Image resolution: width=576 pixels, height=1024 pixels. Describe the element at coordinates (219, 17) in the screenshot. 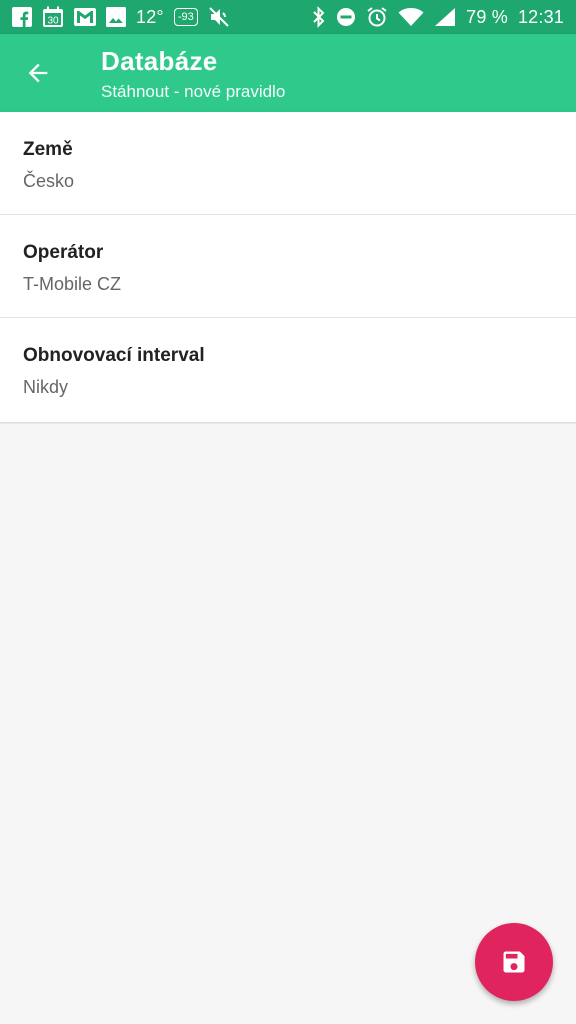

I see `mute-icon` at that location.